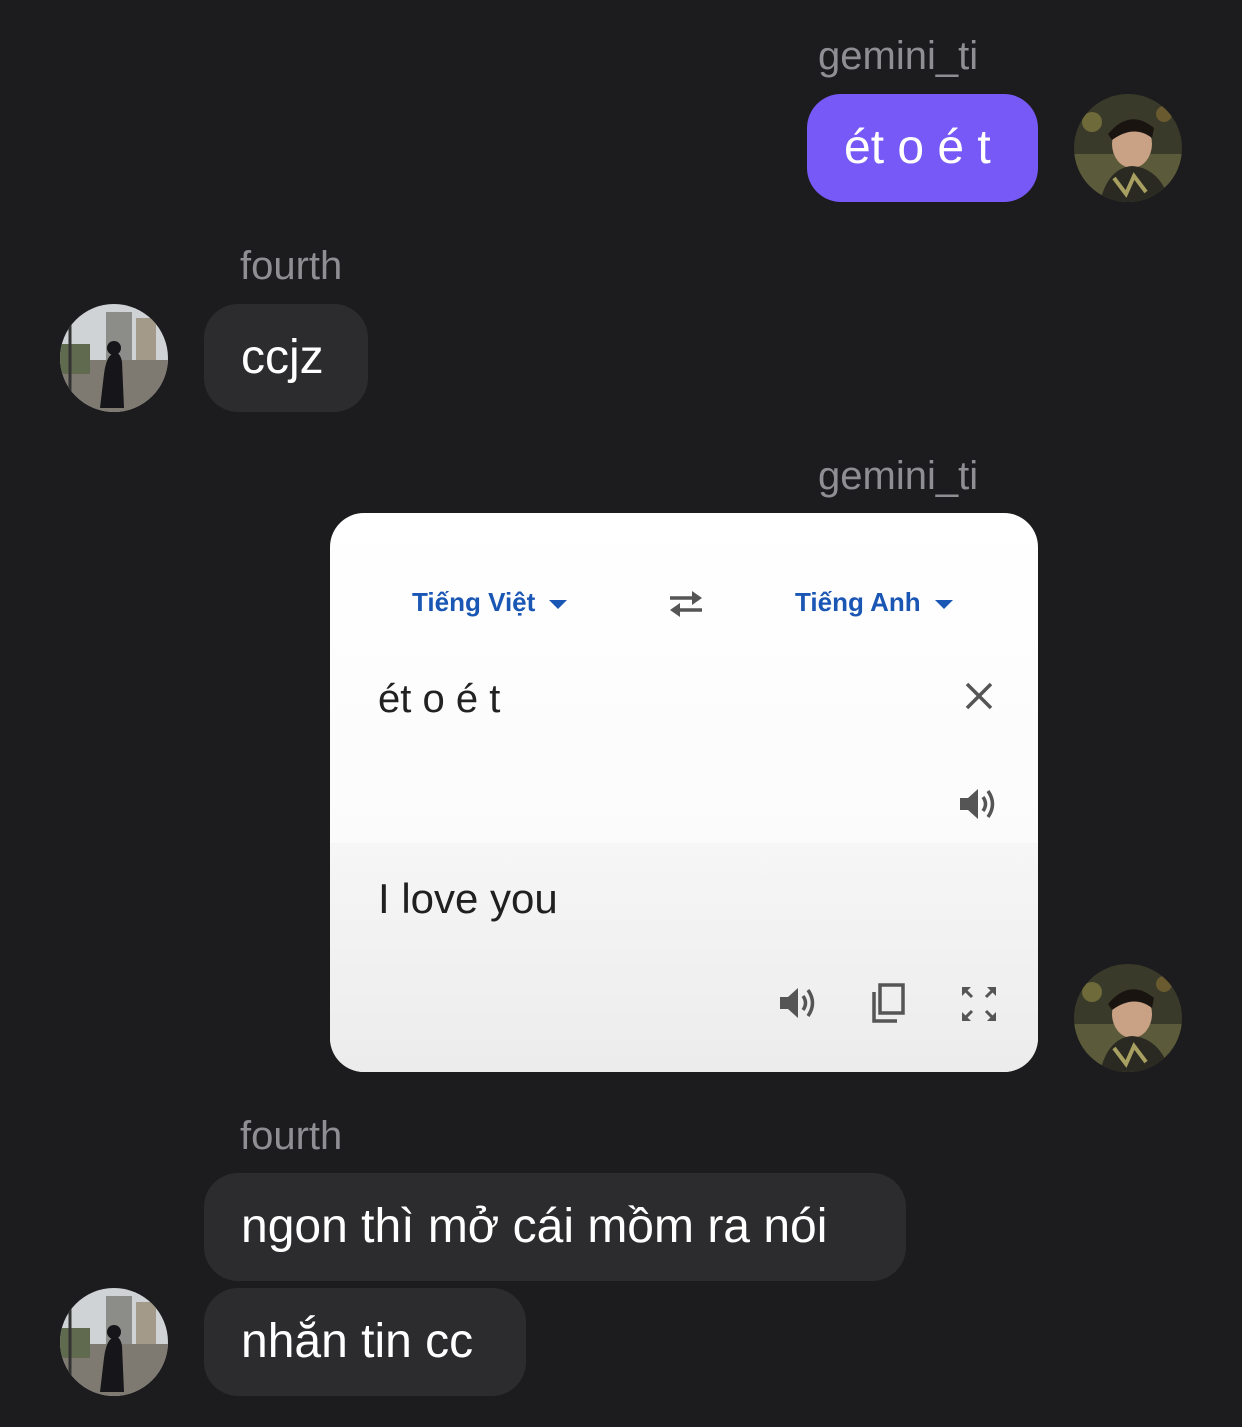  I want to click on close-icon, so click(979, 698).